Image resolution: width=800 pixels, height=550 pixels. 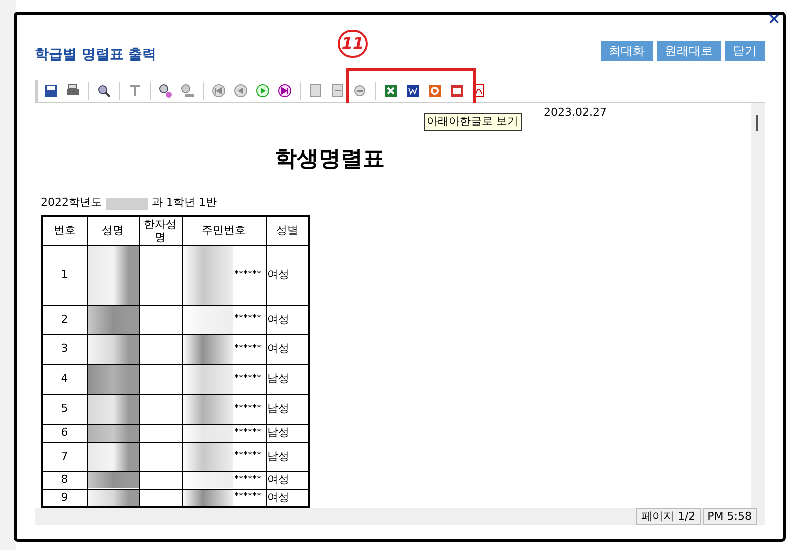 I want to click on window-button: 닫기, so click(x=745, y=51).